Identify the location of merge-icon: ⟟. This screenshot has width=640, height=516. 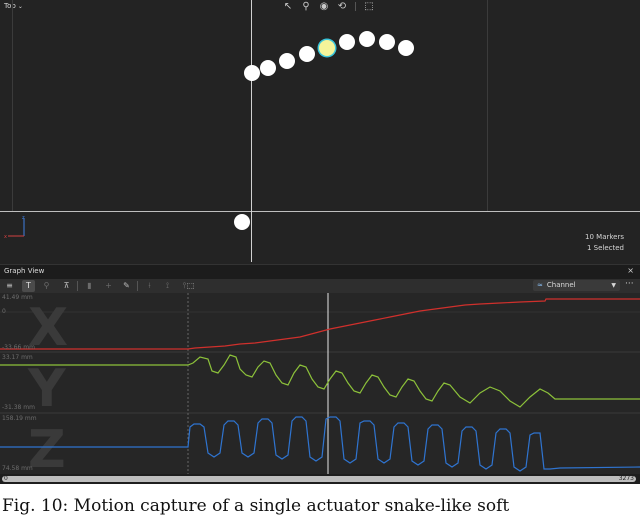
(167, 286).